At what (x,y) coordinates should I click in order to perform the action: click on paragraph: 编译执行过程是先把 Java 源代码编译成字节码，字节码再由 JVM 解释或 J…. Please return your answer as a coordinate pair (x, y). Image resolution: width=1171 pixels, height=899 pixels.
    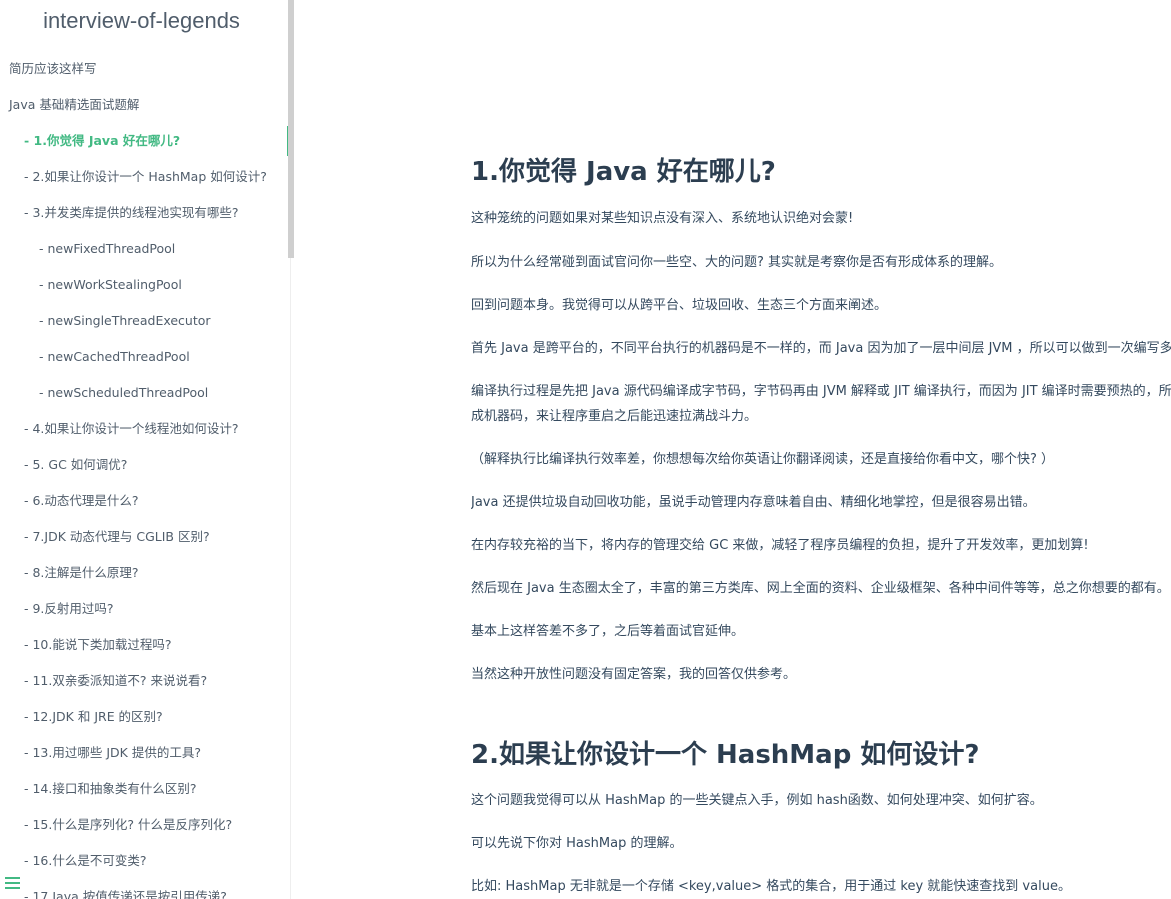
    Looking at the image, I should click on (821, 391).